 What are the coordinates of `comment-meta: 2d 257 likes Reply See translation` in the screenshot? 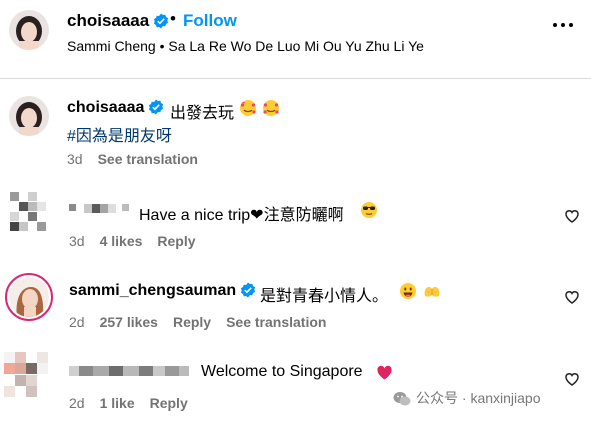 It's located at (205, 322).